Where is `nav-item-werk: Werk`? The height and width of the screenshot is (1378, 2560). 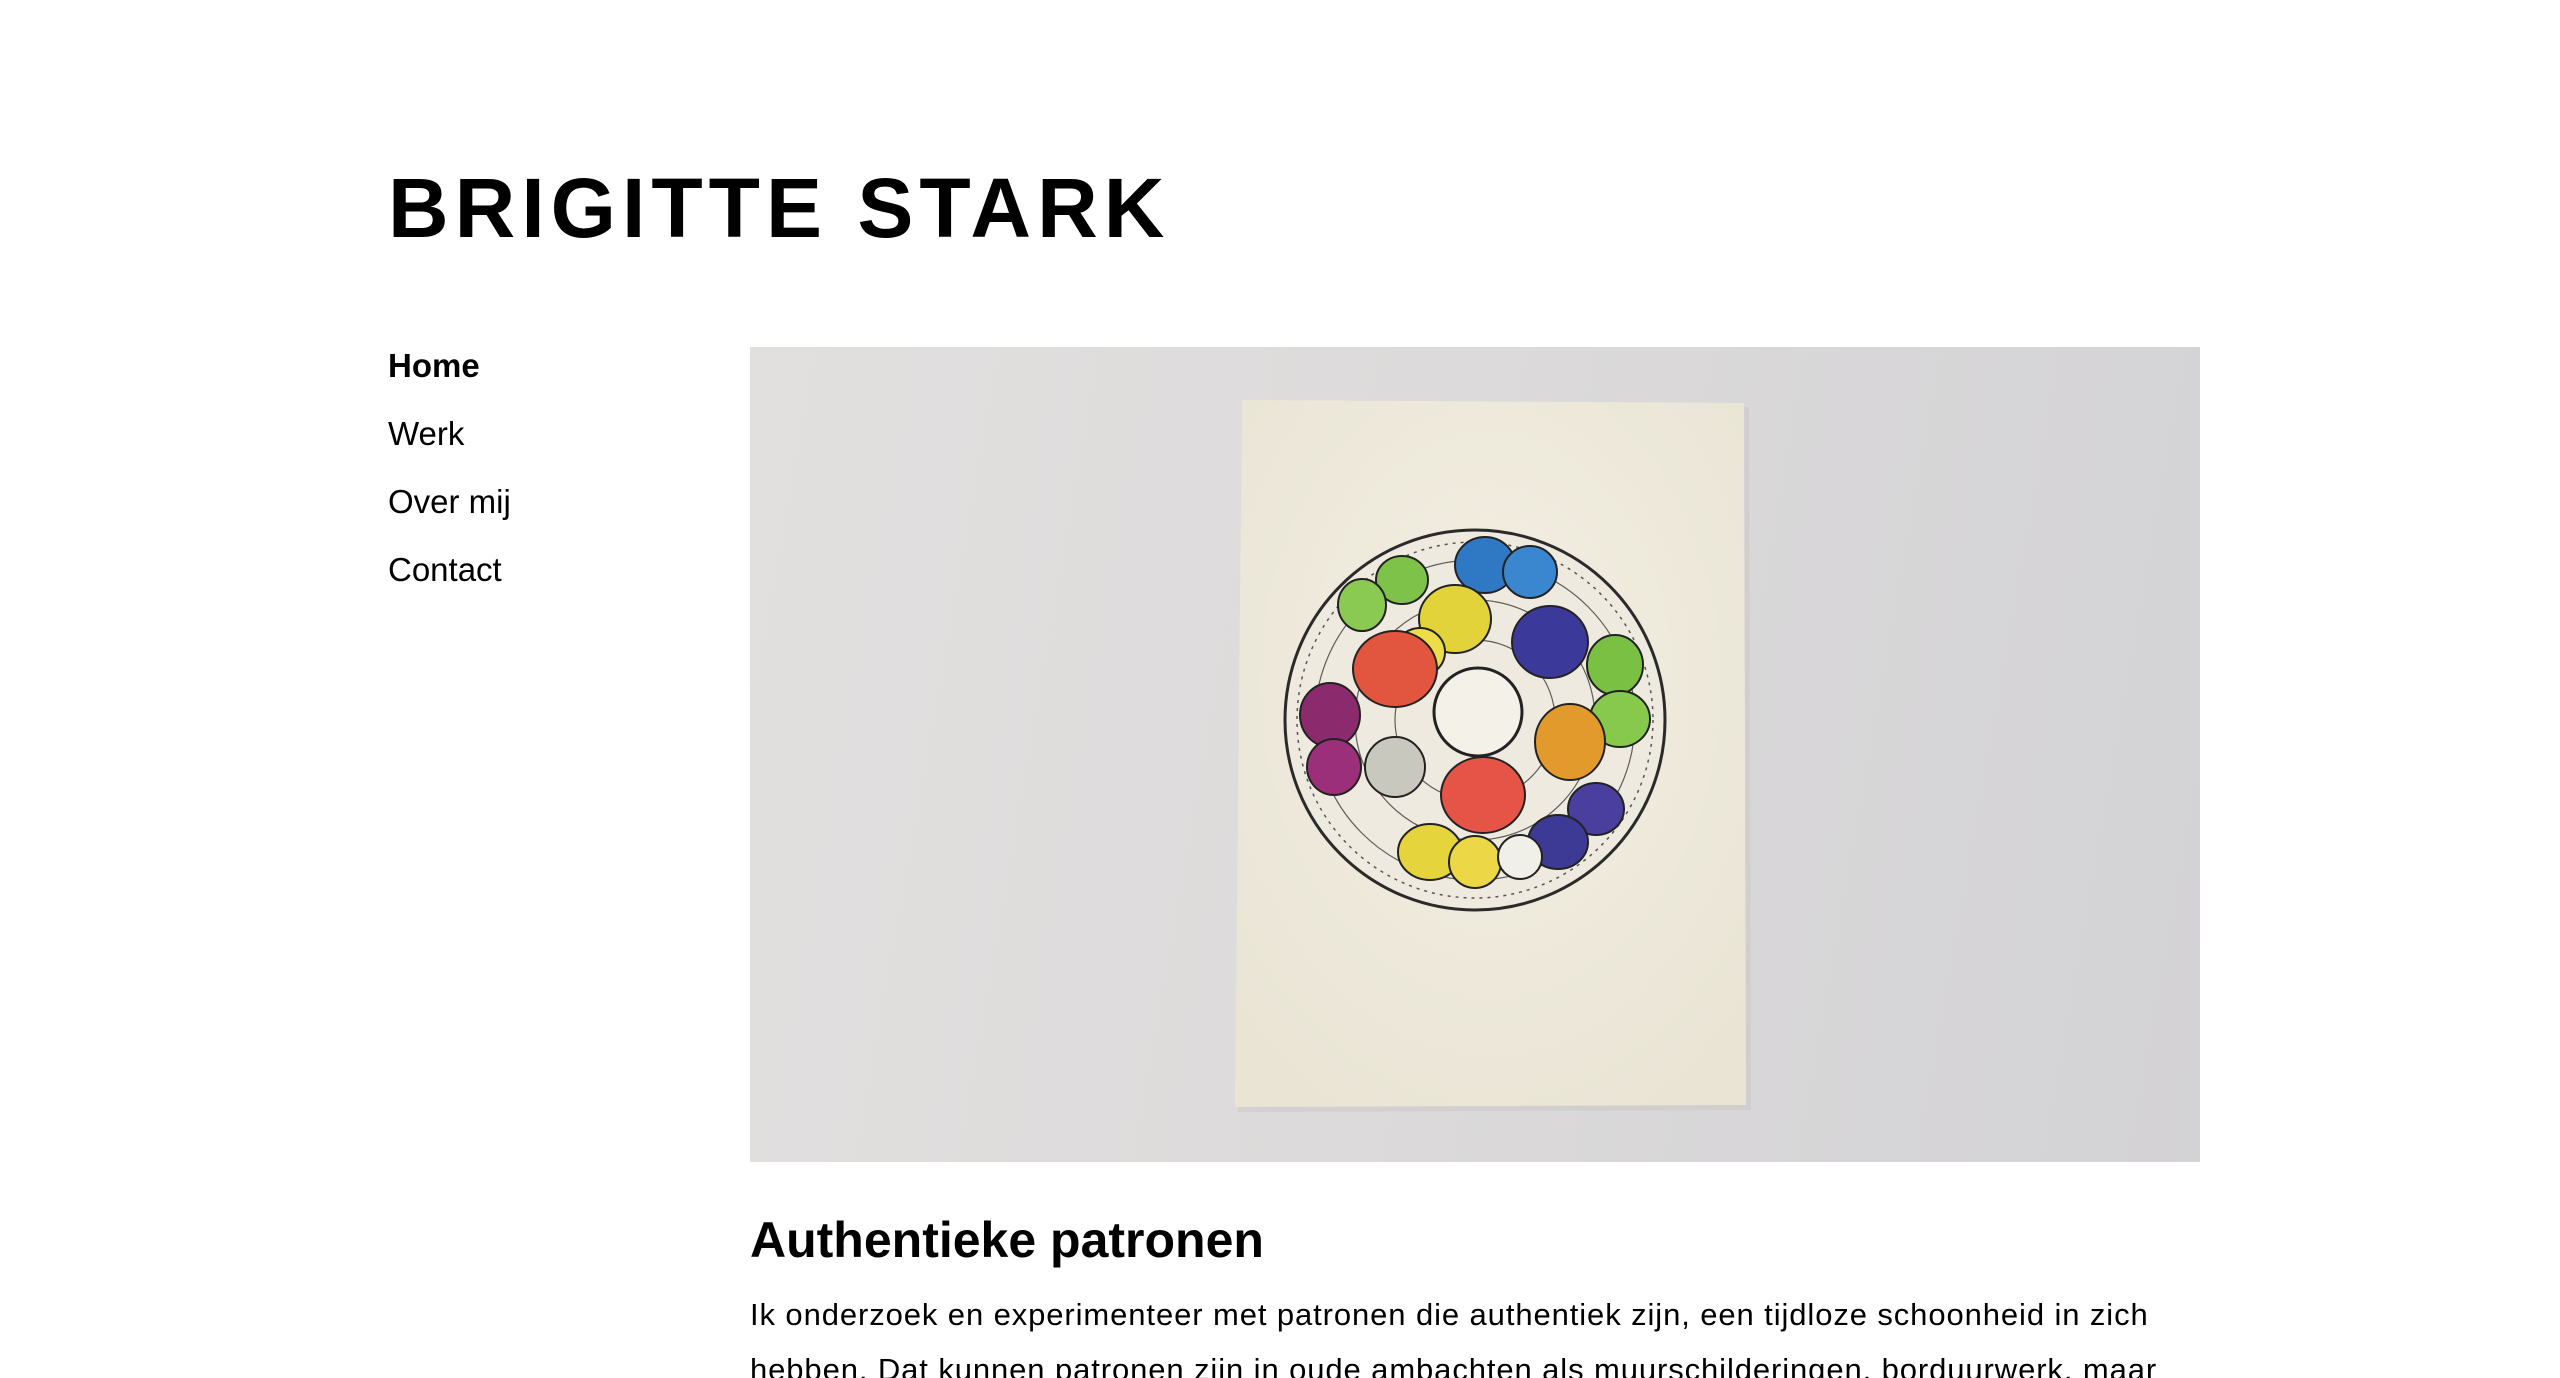 nav-item-werk: Werk is located at coordinates (449, 444).